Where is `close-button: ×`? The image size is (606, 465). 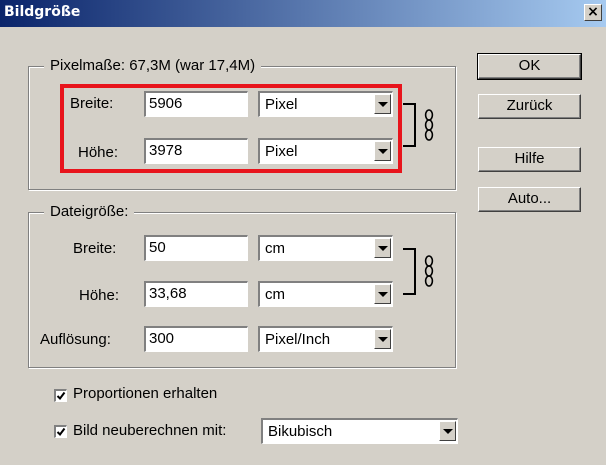 close-button: × is located at coordinates (593, 12).